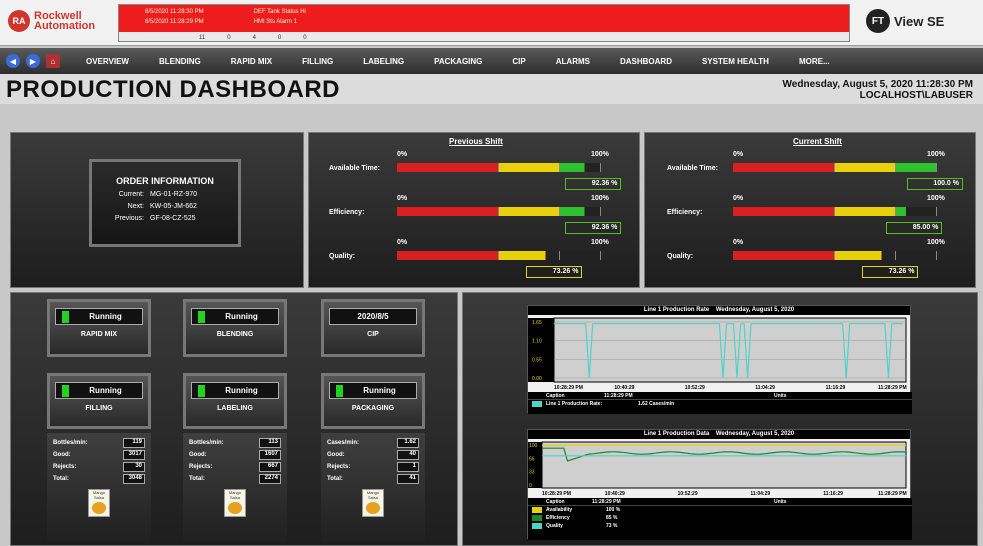 This screenshot has height=546, width=983. What do you see at coordinates (235, 401) in the screenshot?
I see `unit-status-labeling: Running LABELING` at bounding box center [235, 401].